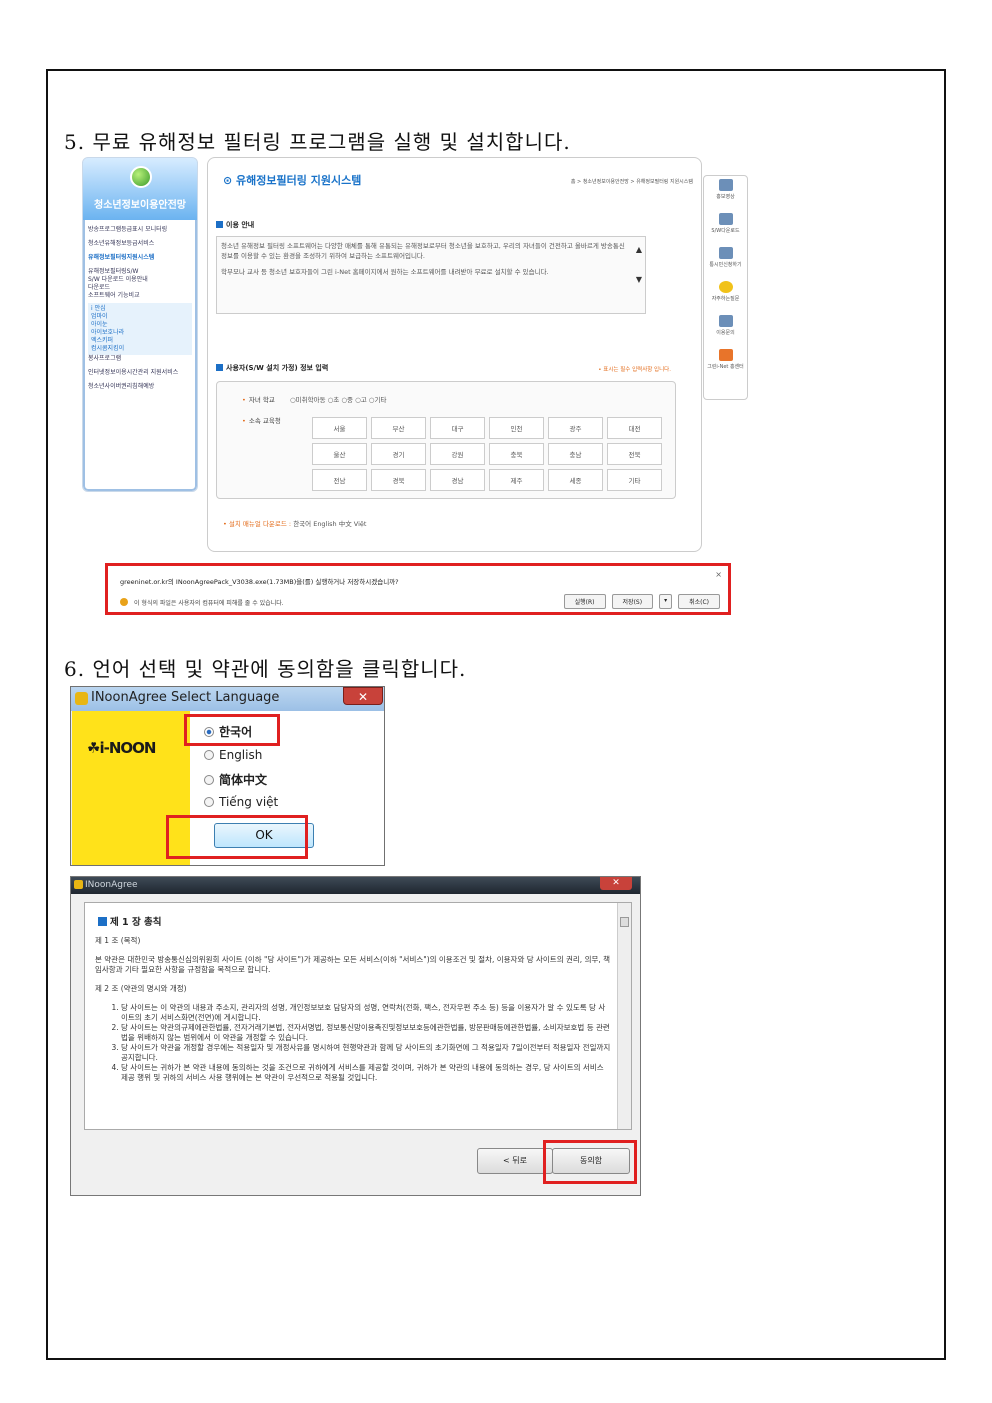 The image size is (992, 1403). What do you see at coordinates (398, 480) in the screenshot?
I see `region-button: 경북` at bounding box center [398, 480].